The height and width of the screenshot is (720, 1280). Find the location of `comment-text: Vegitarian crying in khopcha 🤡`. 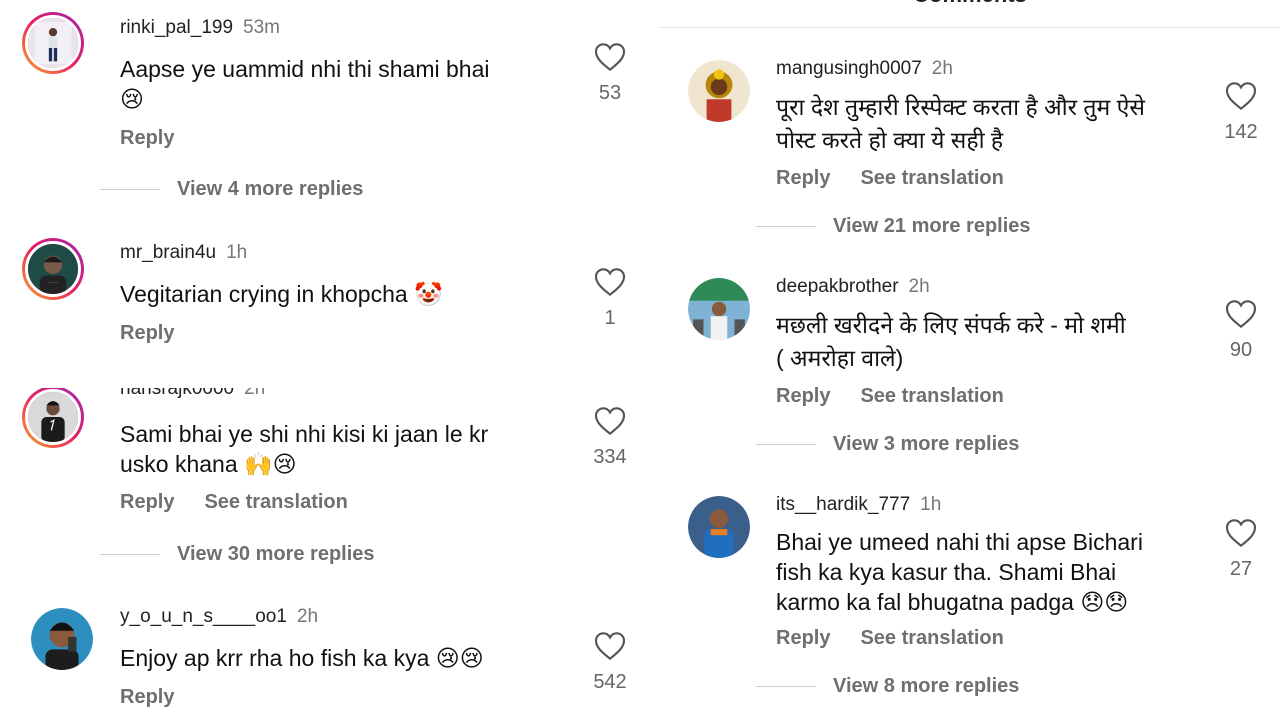

comment-text: Vegitarian crying in khopcha 🤡 is located at coordinates (340, 294).